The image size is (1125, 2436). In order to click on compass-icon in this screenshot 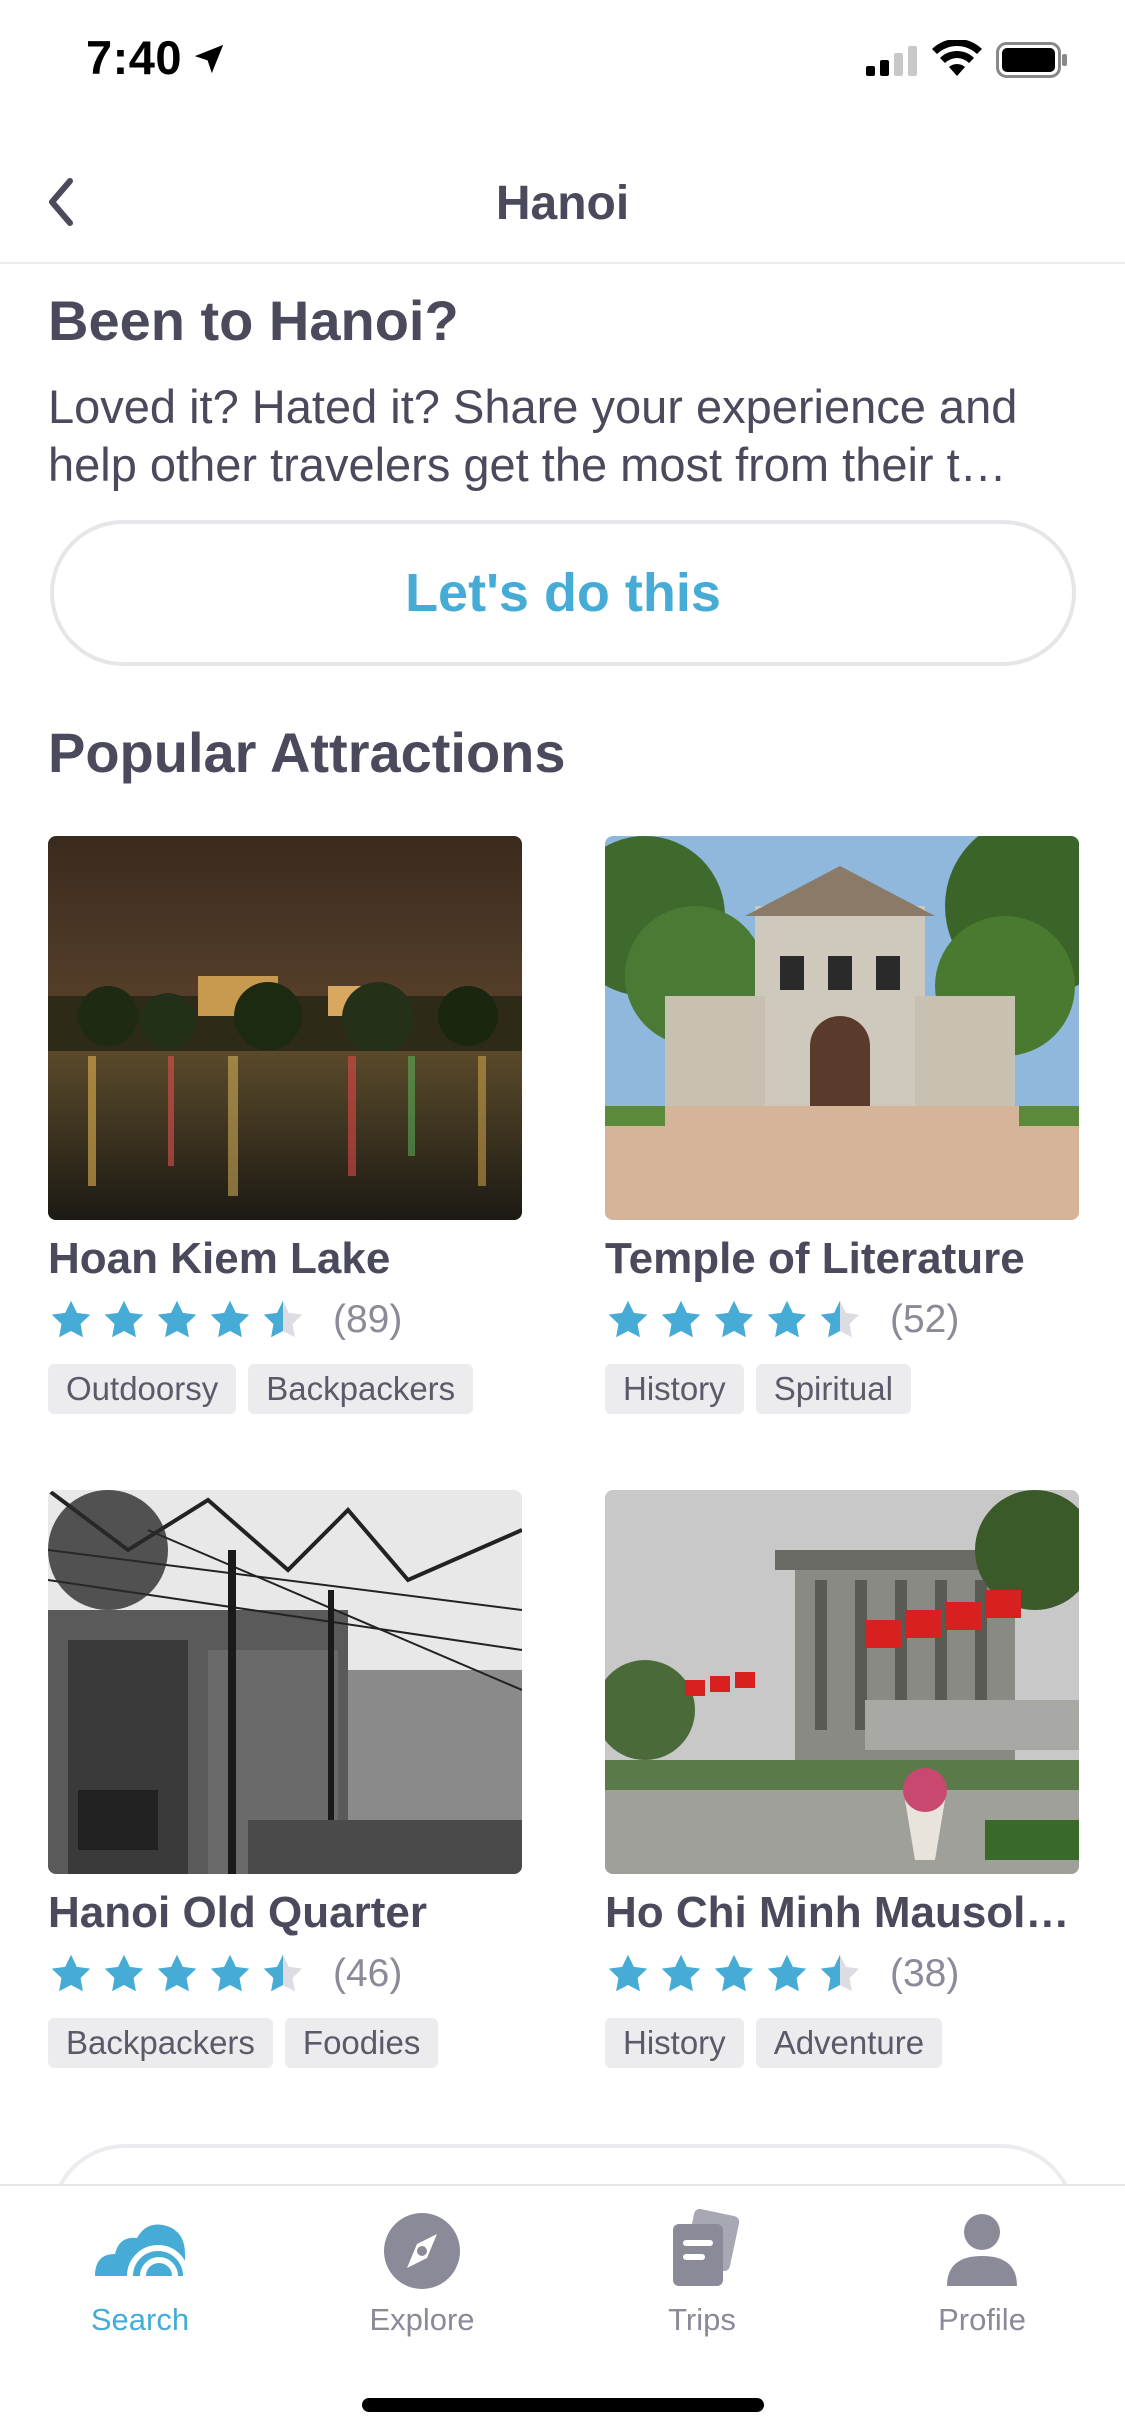, I will do `click(422, 2251)`.